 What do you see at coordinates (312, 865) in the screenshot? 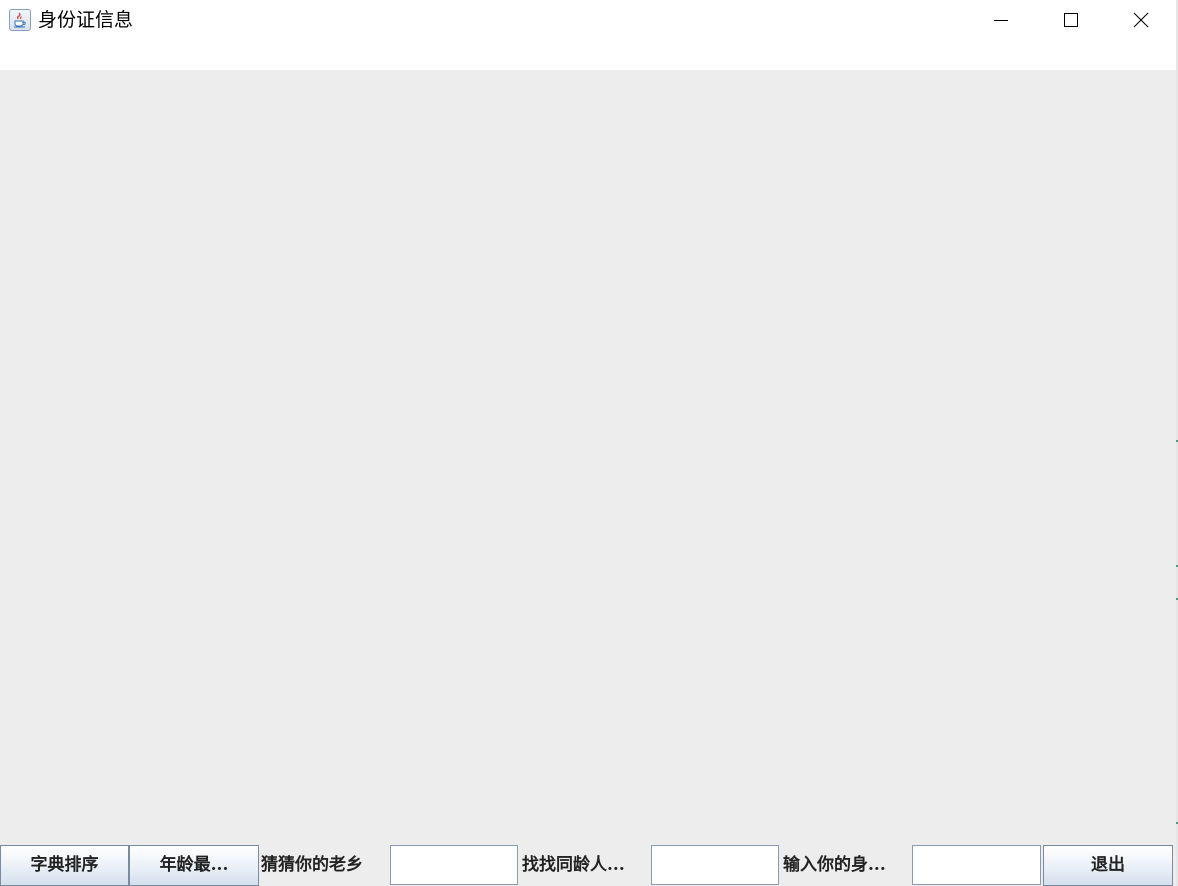
I see `guess-hometown-label: 猜猜你的老乡` at bounding box center [312, 865].